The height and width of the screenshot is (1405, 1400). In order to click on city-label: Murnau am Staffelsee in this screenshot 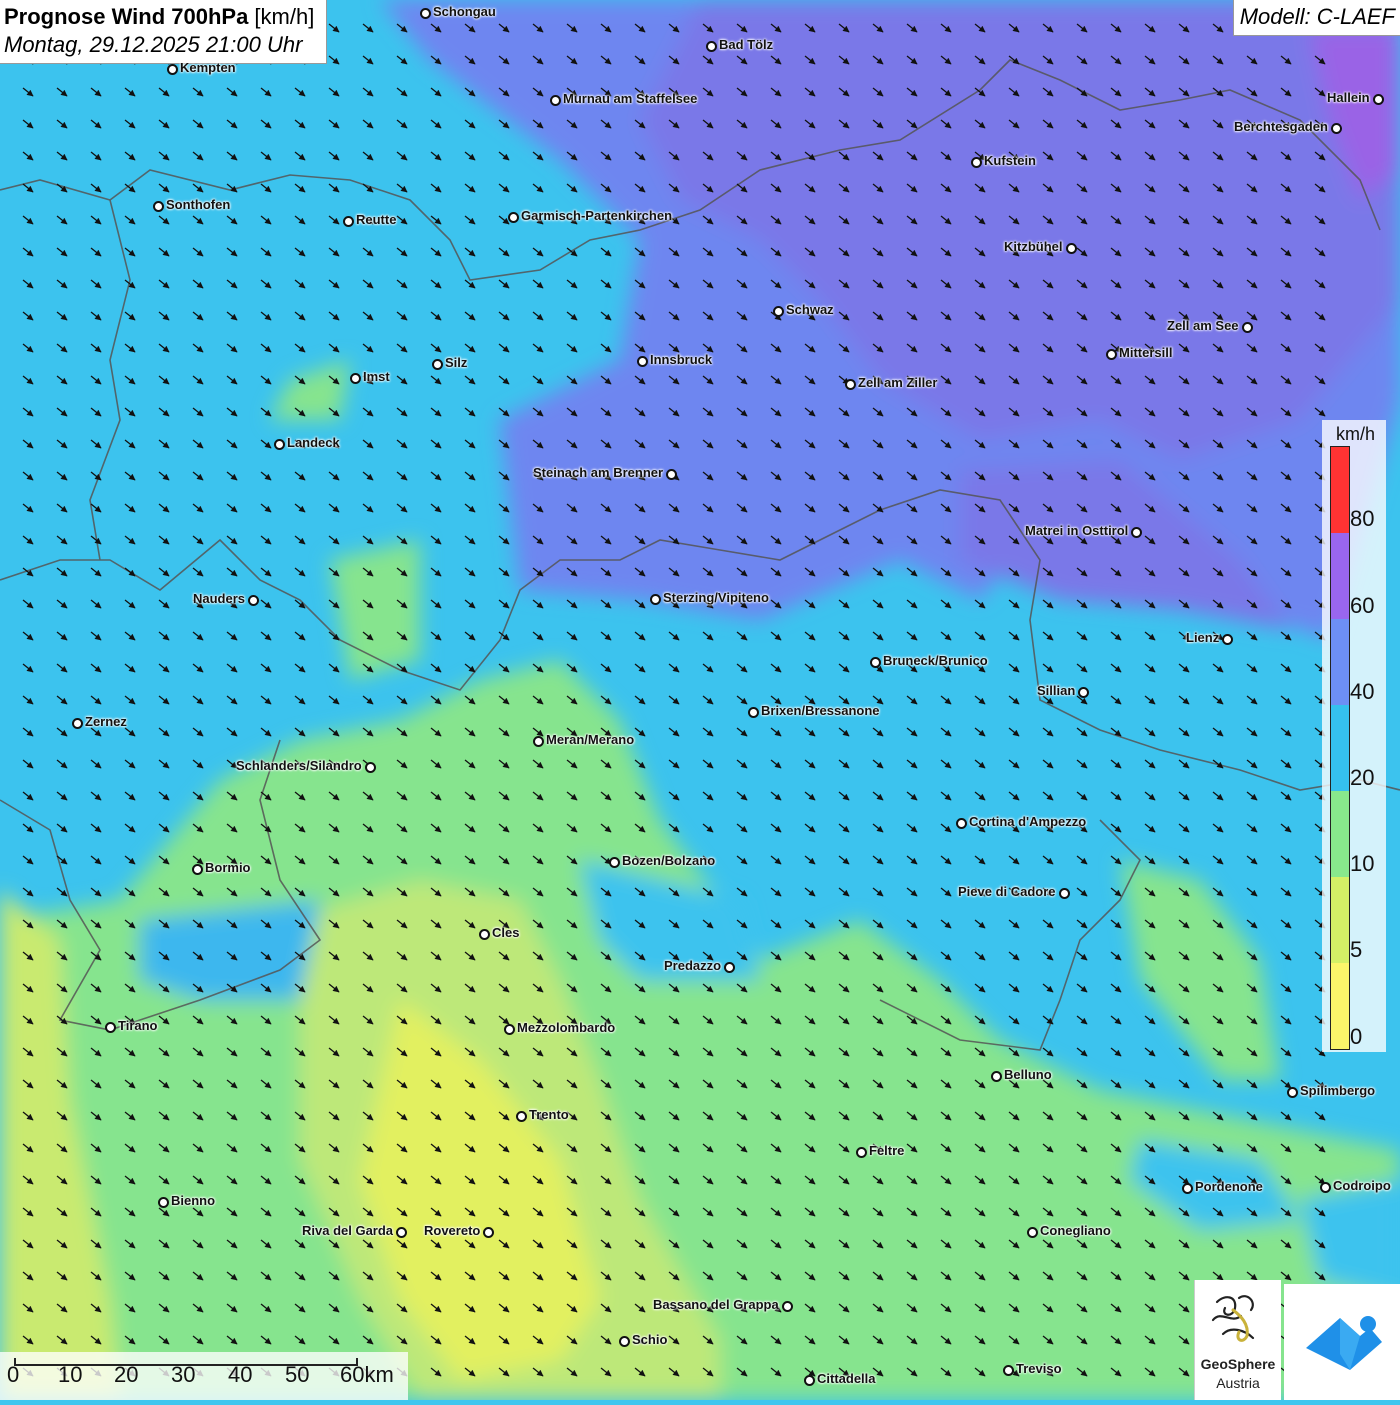, I will do `click(630, 98)`.